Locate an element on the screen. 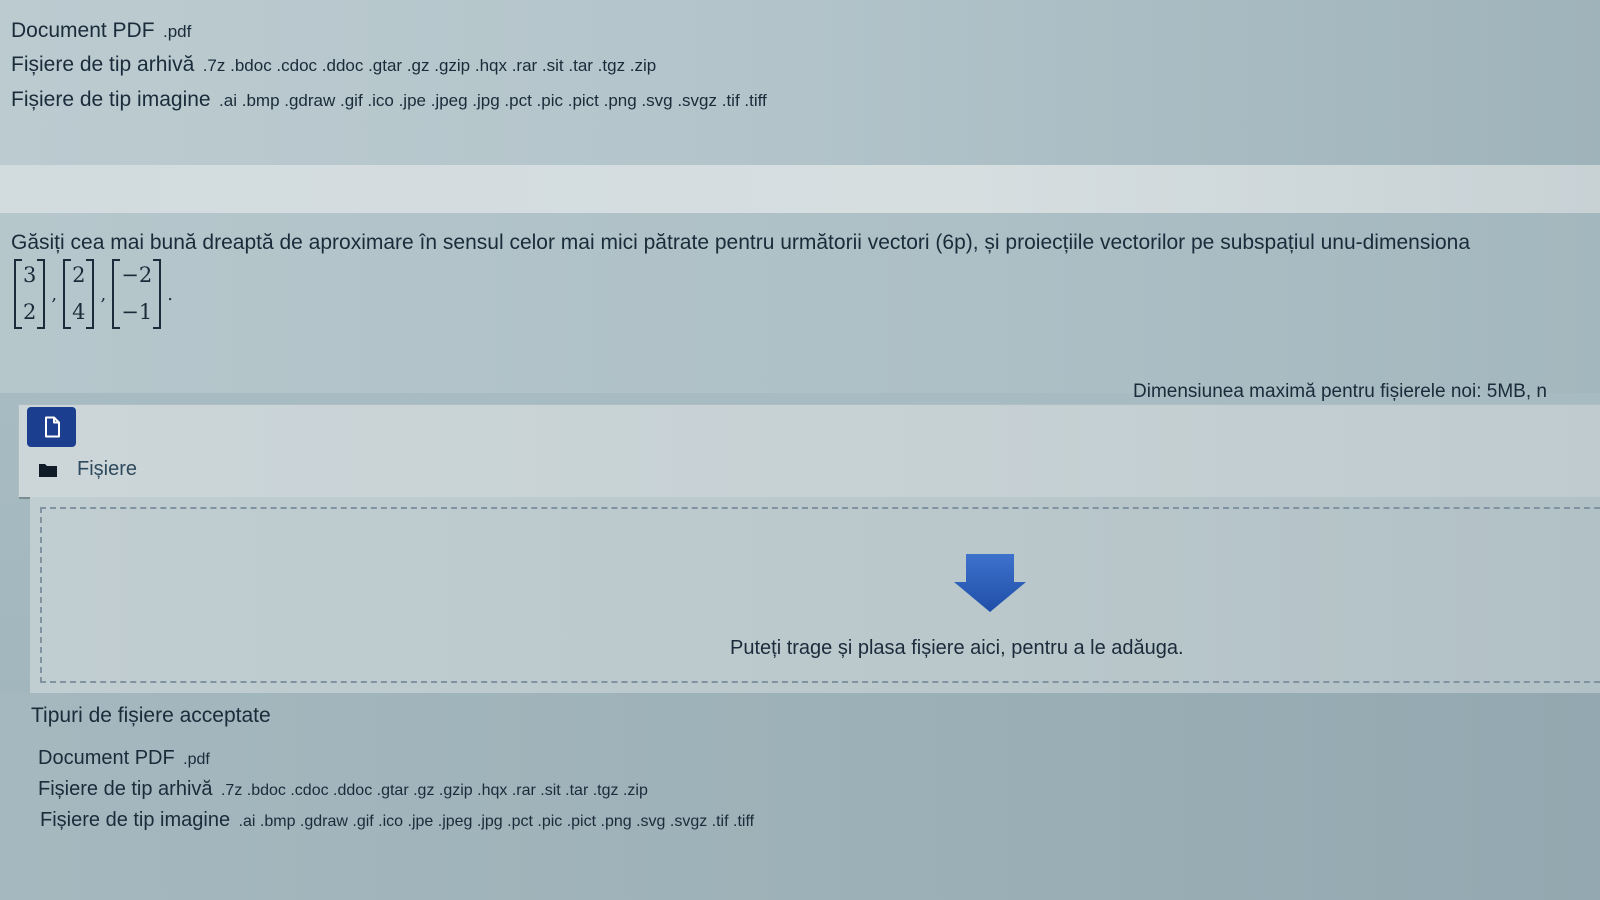 This screenshot has width=1600, height=900. vector-entry: 4 is located at coordinates (79, 312).